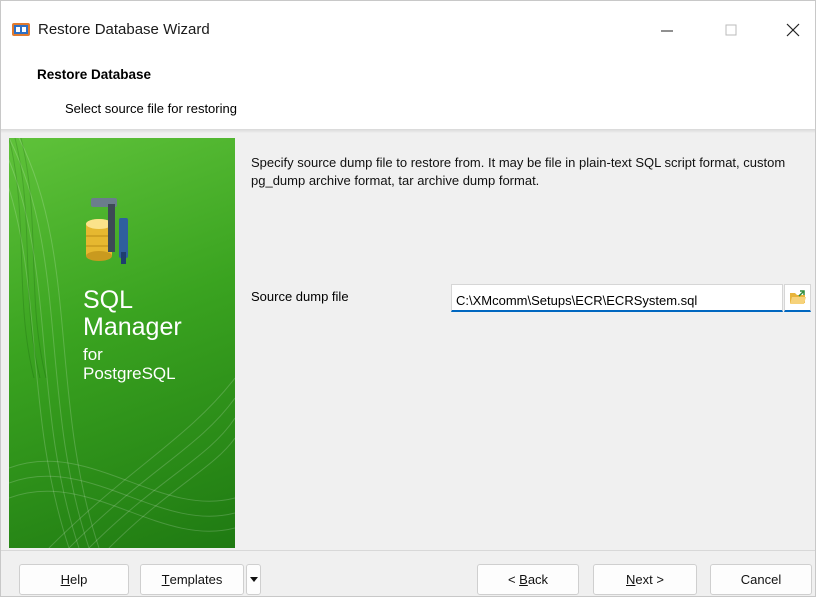 The image size is (816, 597). What do you see at coordinates (617, 298) in the screenshot?
I see `source-dump-file-input` at bounding box center [617, 298].